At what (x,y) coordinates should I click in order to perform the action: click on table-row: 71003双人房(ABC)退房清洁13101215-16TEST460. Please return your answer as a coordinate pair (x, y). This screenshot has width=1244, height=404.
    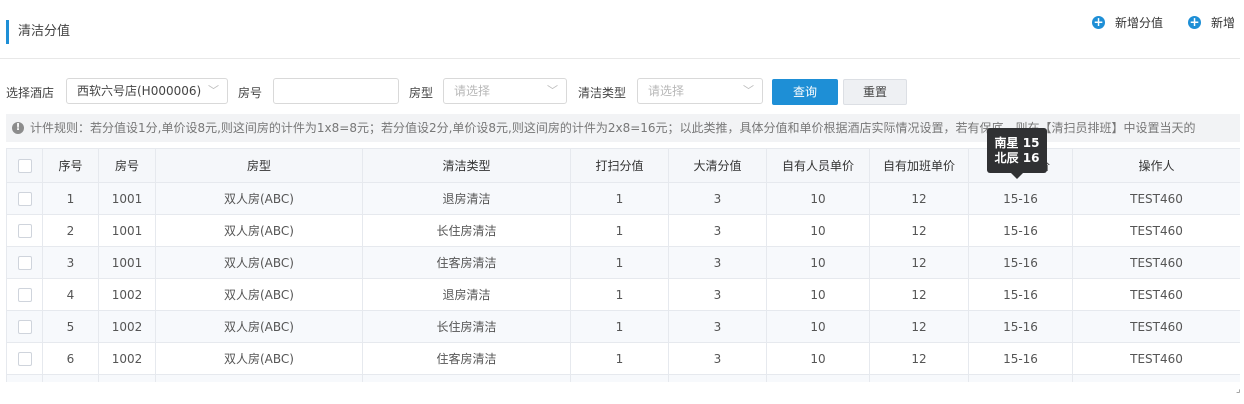
    Looking at the image, I should click on (623, 378).